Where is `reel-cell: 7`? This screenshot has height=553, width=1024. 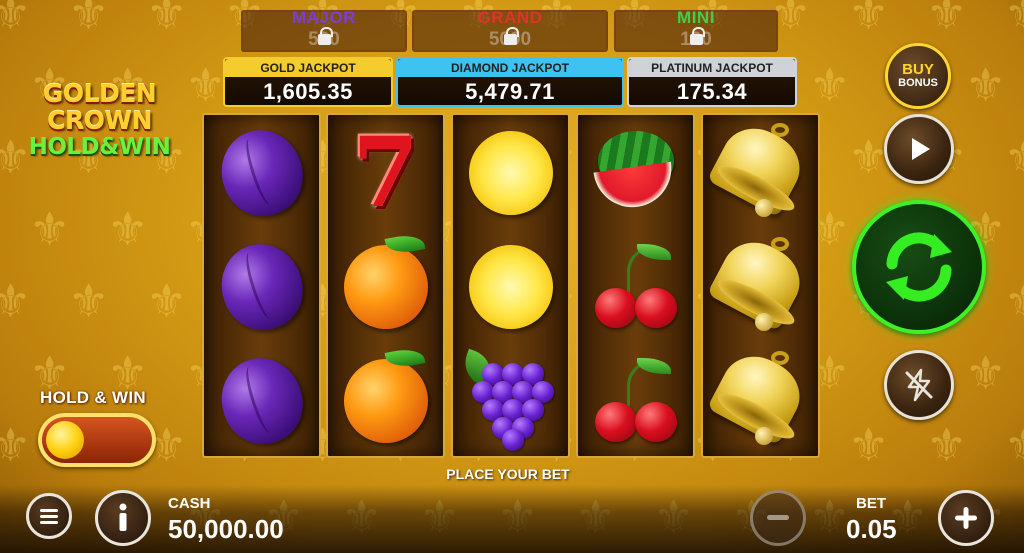 reel-cell: 7 is located at coordinates (385, 172).